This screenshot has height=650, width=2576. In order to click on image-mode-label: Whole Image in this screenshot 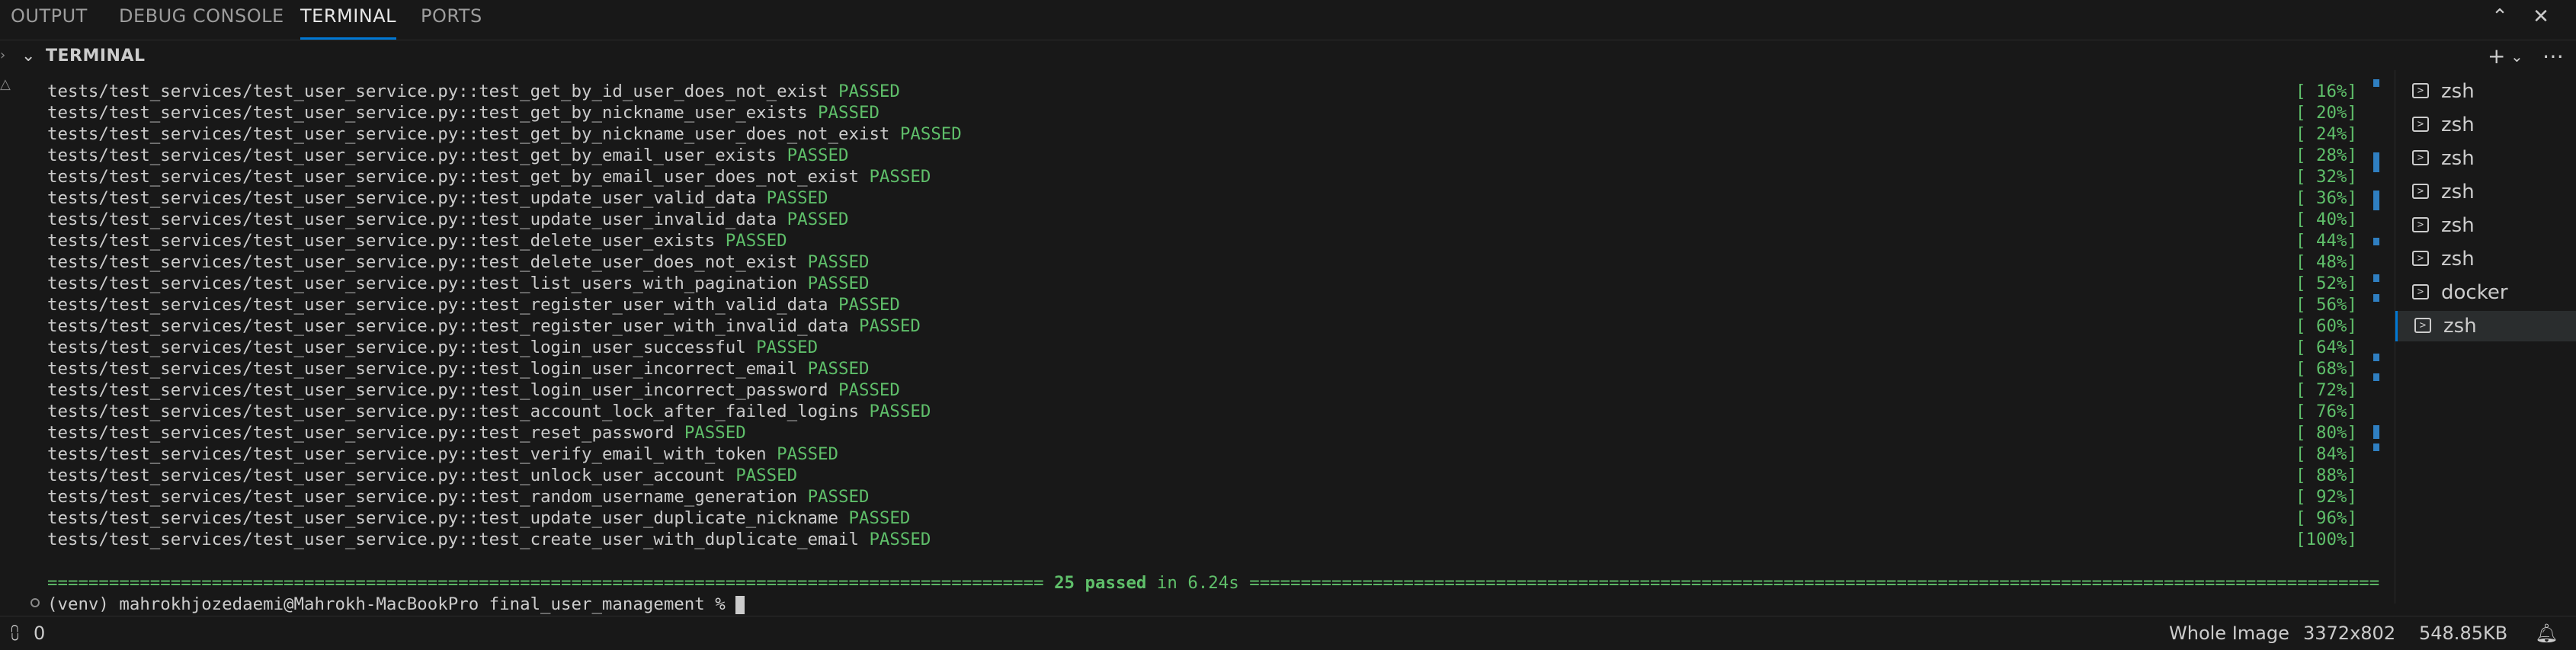, I will do `click(2229, 633)`.